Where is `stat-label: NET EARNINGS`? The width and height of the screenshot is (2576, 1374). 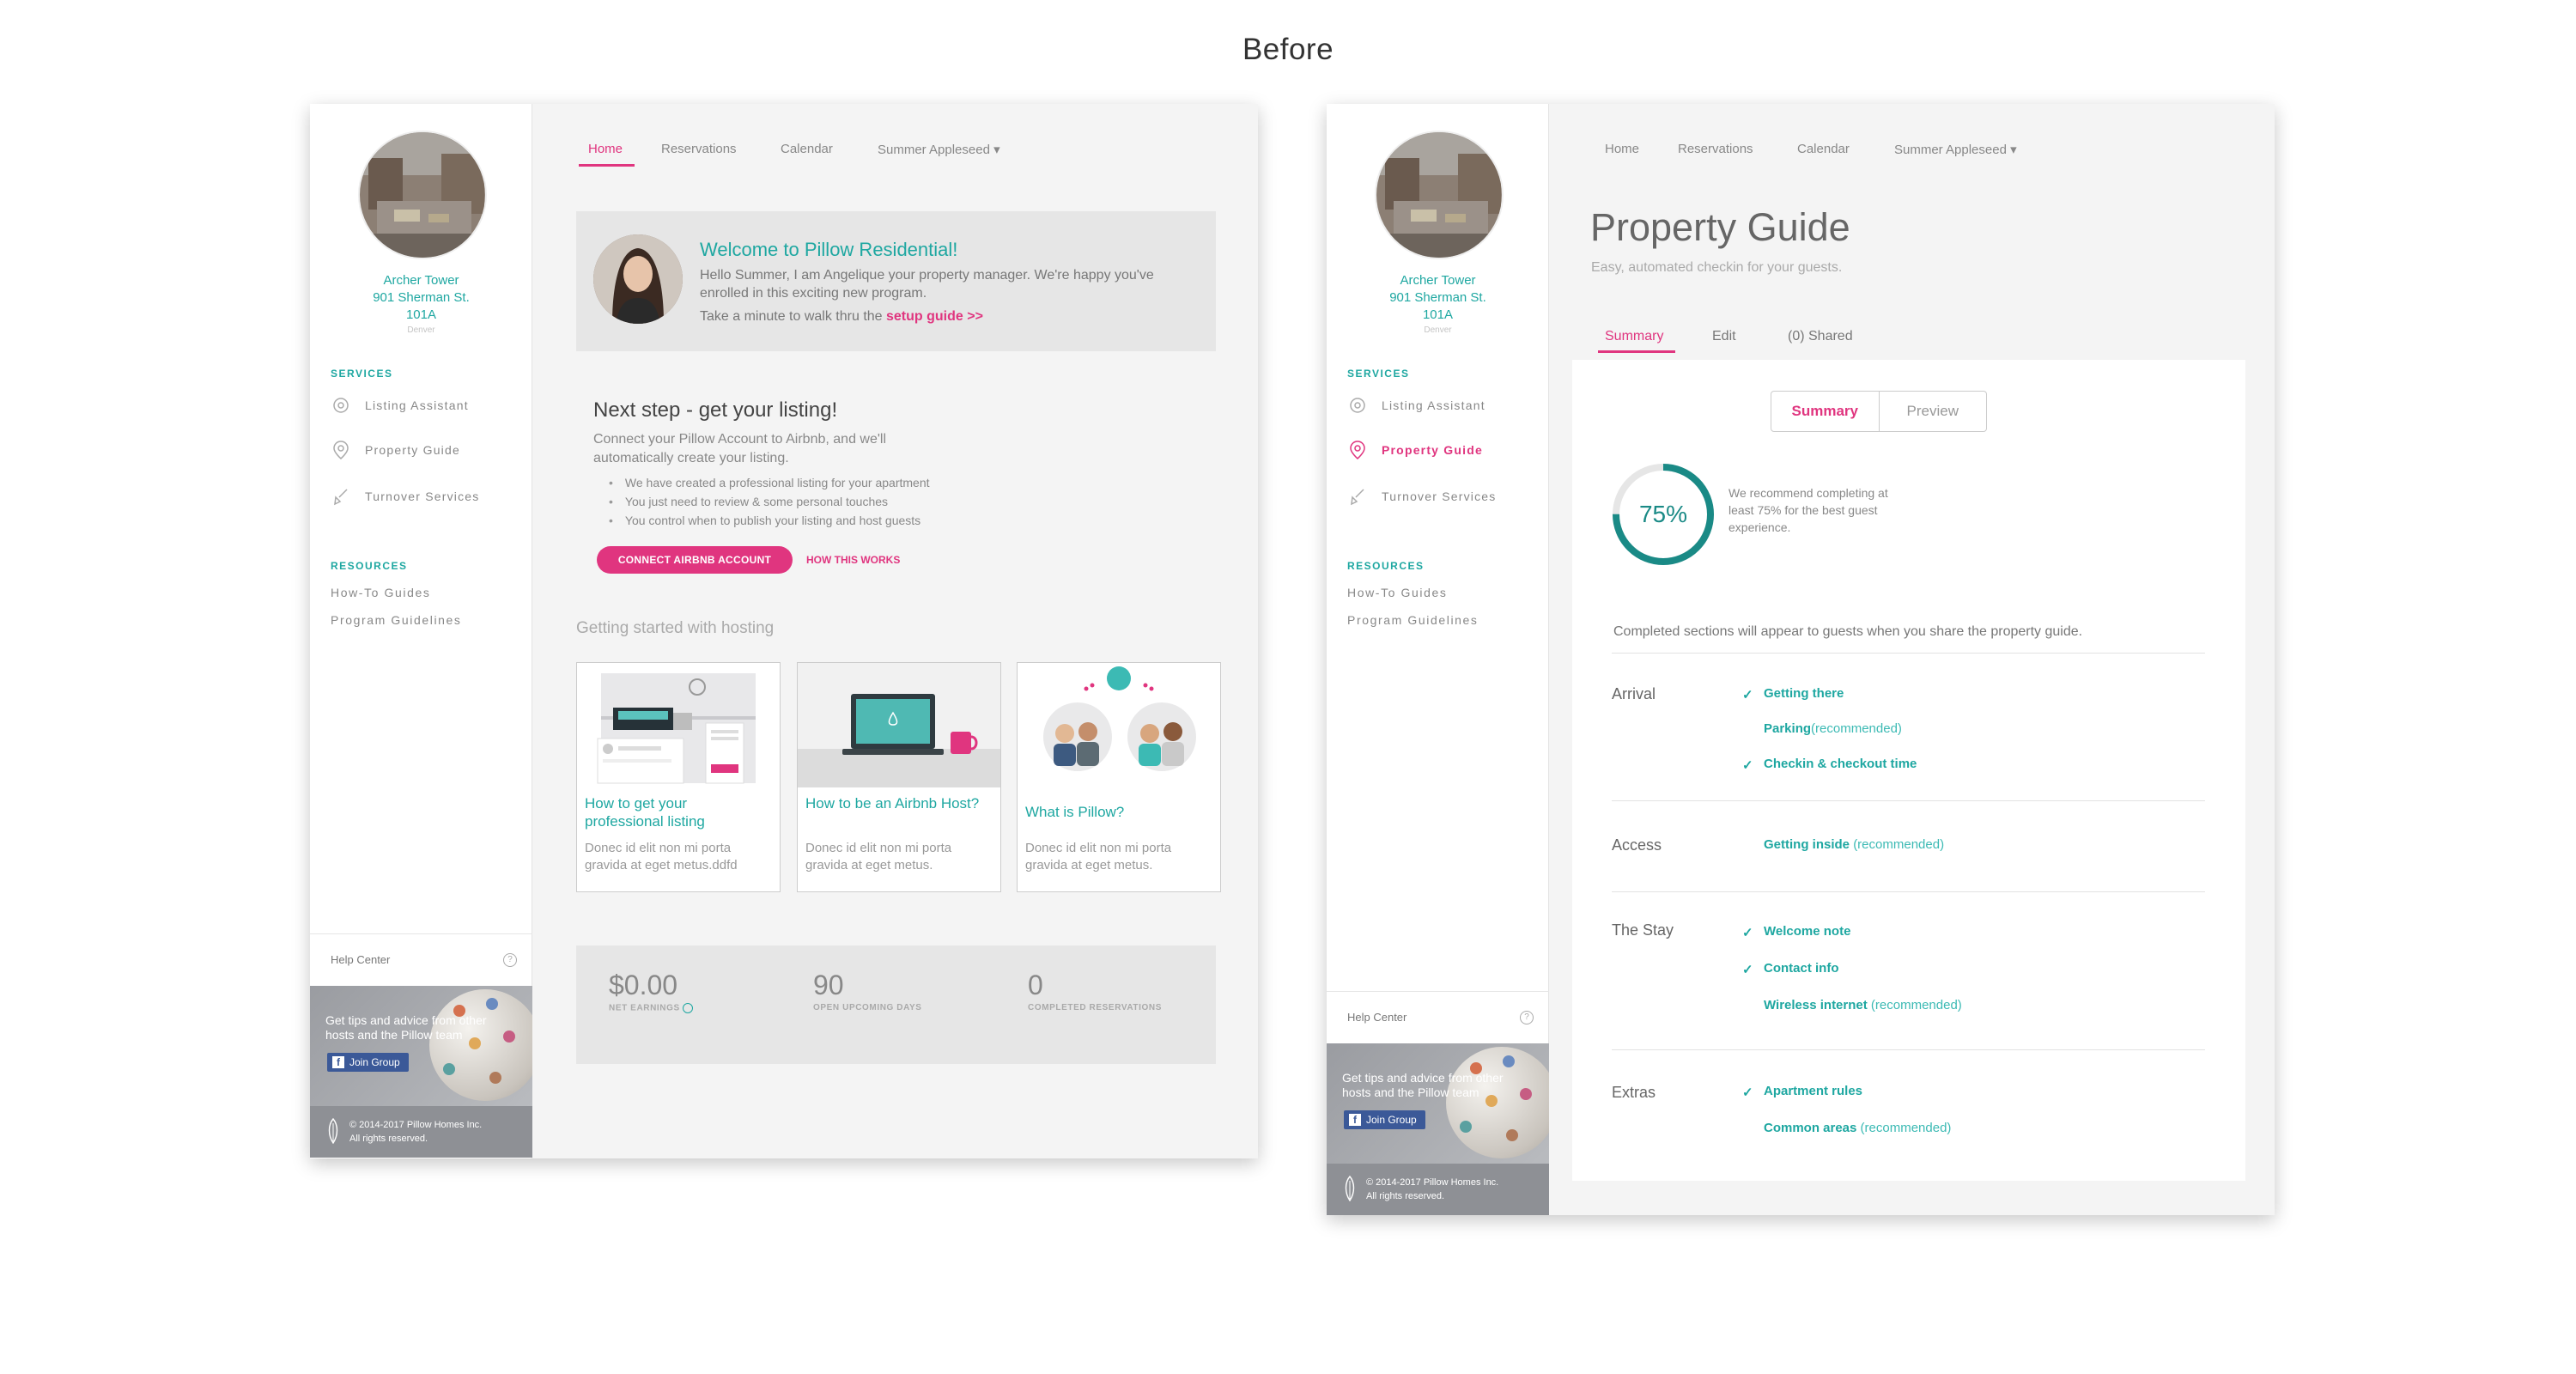
stat-label: NET EARNINGS is located at coordinates (651, 1008).